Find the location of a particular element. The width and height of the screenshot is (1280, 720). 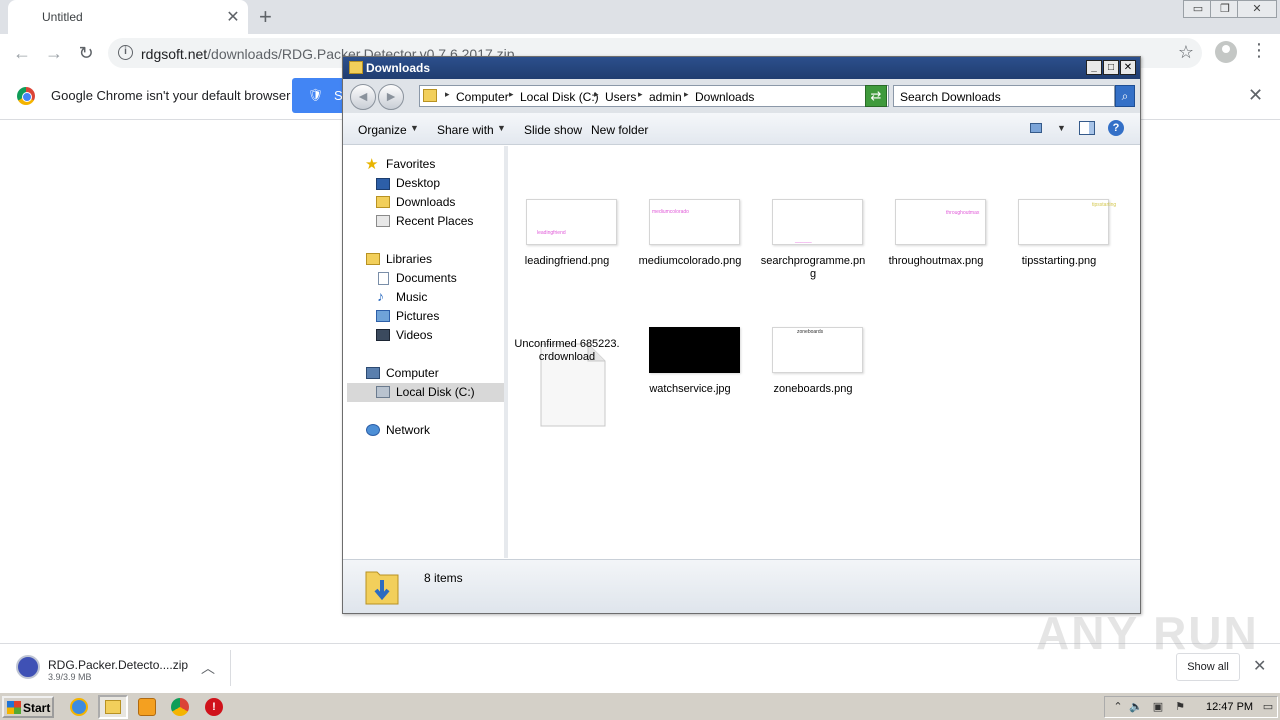

file-name: throughoutmax.png is located at coordinates (936, 261).